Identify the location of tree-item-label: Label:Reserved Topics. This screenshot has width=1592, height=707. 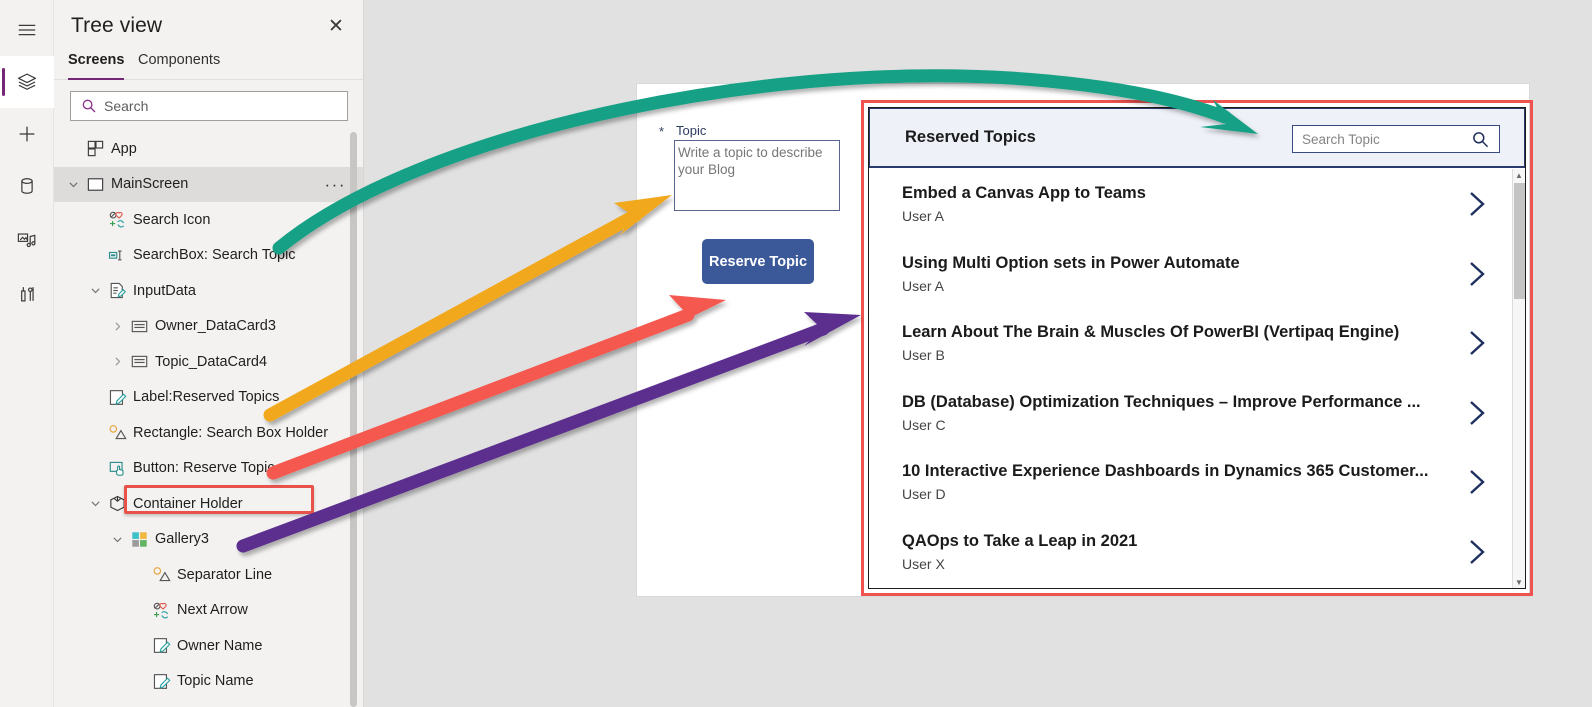
(206, 397).